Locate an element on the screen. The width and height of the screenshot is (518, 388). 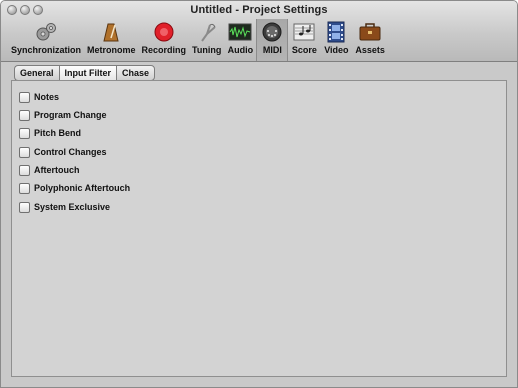
filter-aftertouch-row: Aftertouch is located at coordinates (49, 170).